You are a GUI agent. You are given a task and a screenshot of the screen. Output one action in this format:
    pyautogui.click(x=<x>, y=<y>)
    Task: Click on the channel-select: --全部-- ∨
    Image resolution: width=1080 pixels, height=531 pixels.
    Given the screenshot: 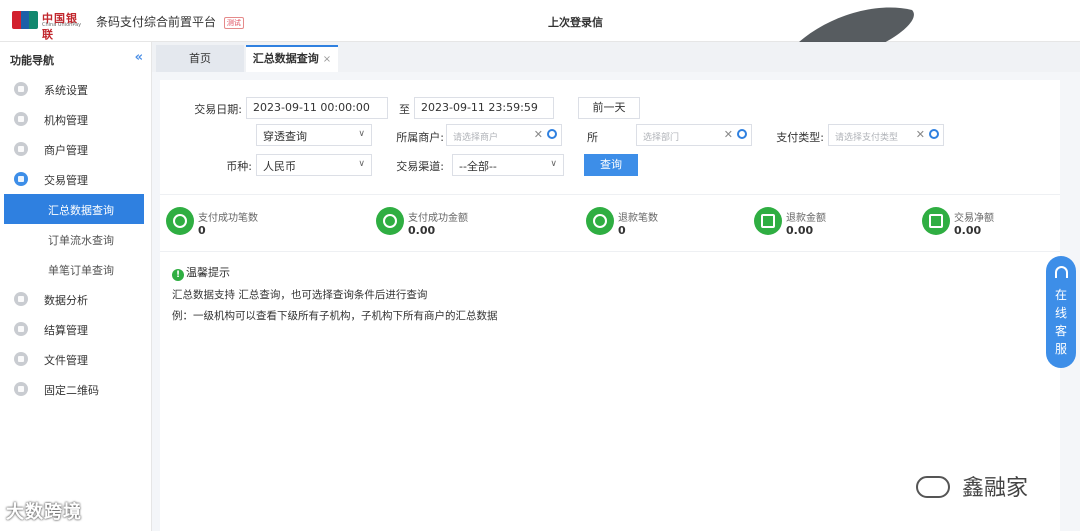 What is the action you would take?
    pyautogui.click(x=508, y=165)
    